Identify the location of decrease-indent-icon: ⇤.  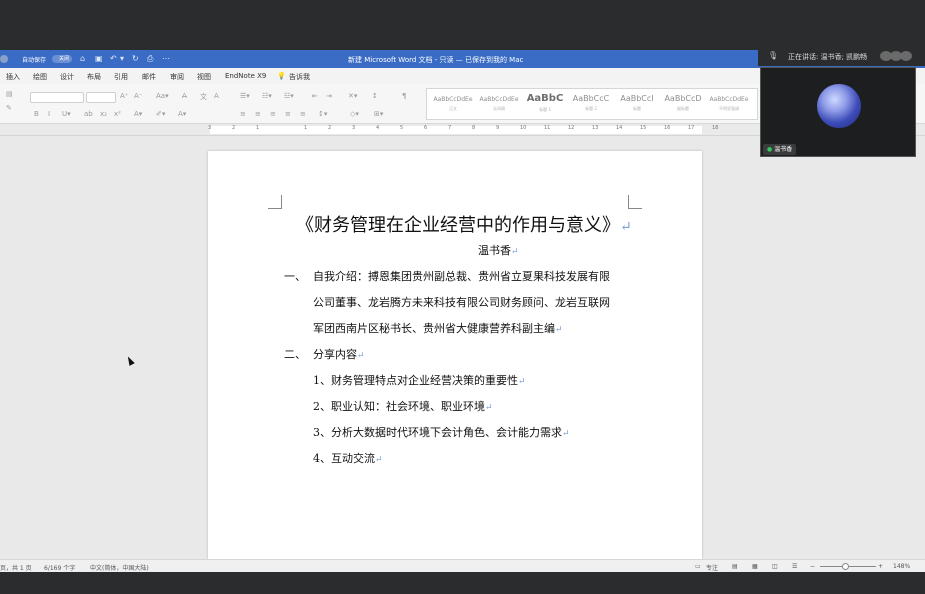
(315, 96).